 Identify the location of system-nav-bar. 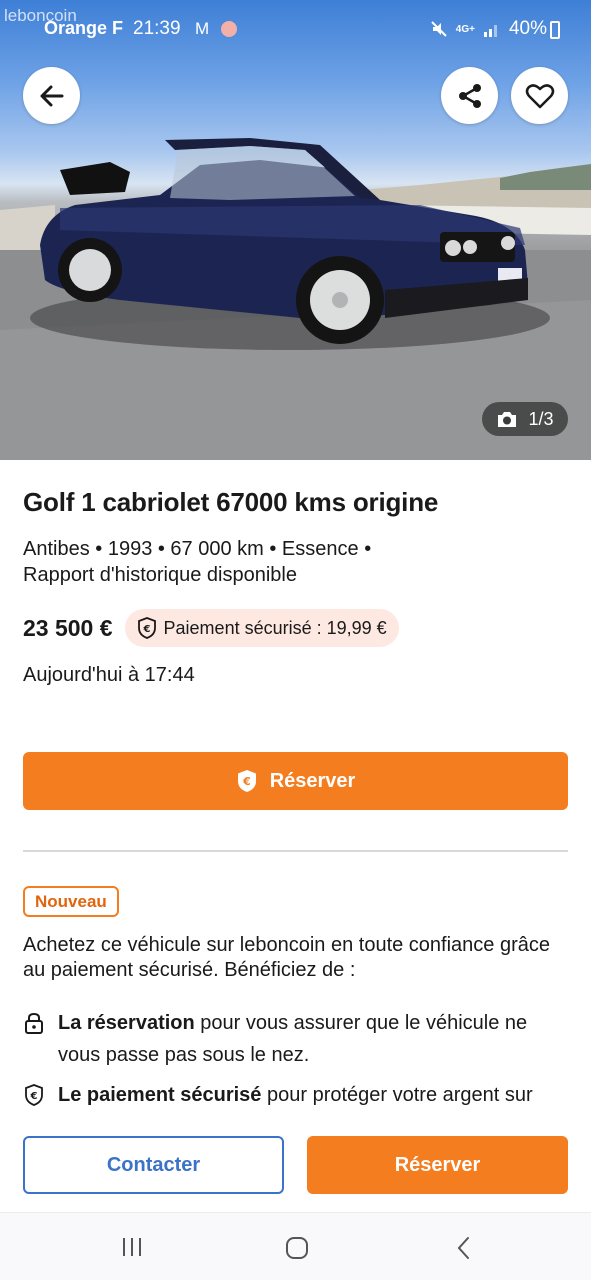
(295, 1246).